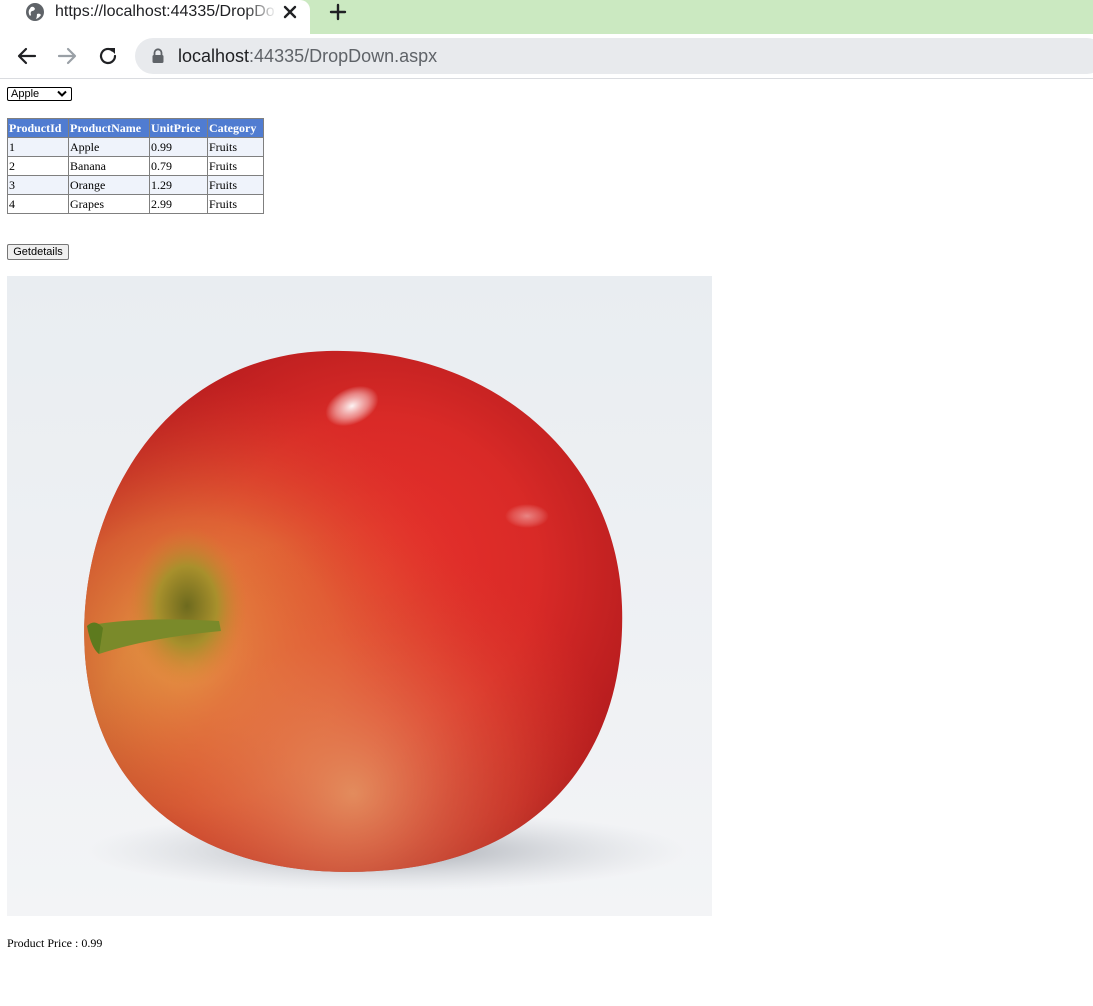 The height and width of the screenshot is (1006, 1093). I want to click on table-header-row: ProductId ProductName UnitPrice Category, so click(135, 128).